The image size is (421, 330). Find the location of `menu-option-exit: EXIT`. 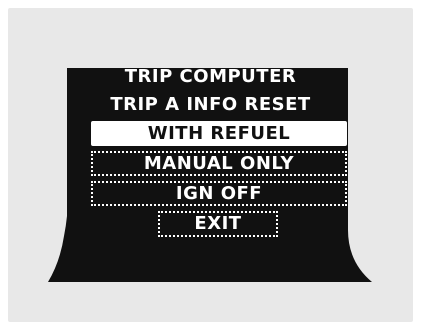

menu-option-exit: EXIT is located at coordinates (218, 224).